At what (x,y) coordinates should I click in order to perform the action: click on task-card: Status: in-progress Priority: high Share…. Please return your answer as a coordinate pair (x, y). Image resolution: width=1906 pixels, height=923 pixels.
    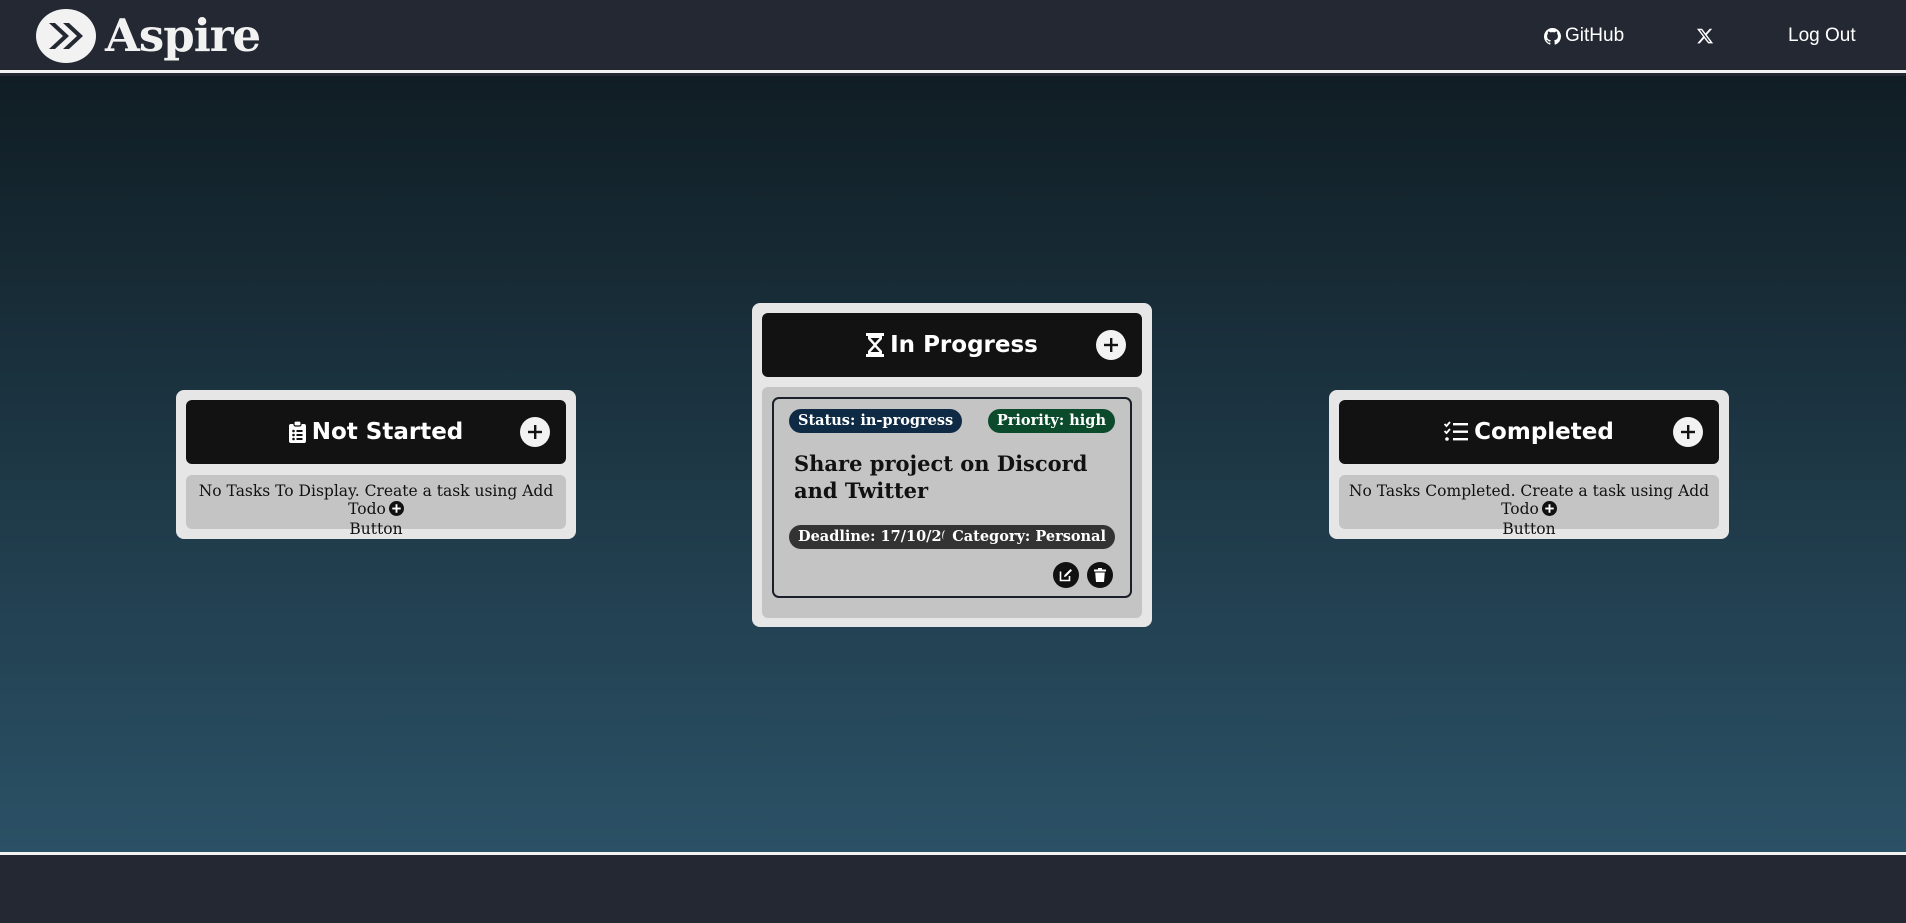
    Looking at the image, I should click on (952, 497).